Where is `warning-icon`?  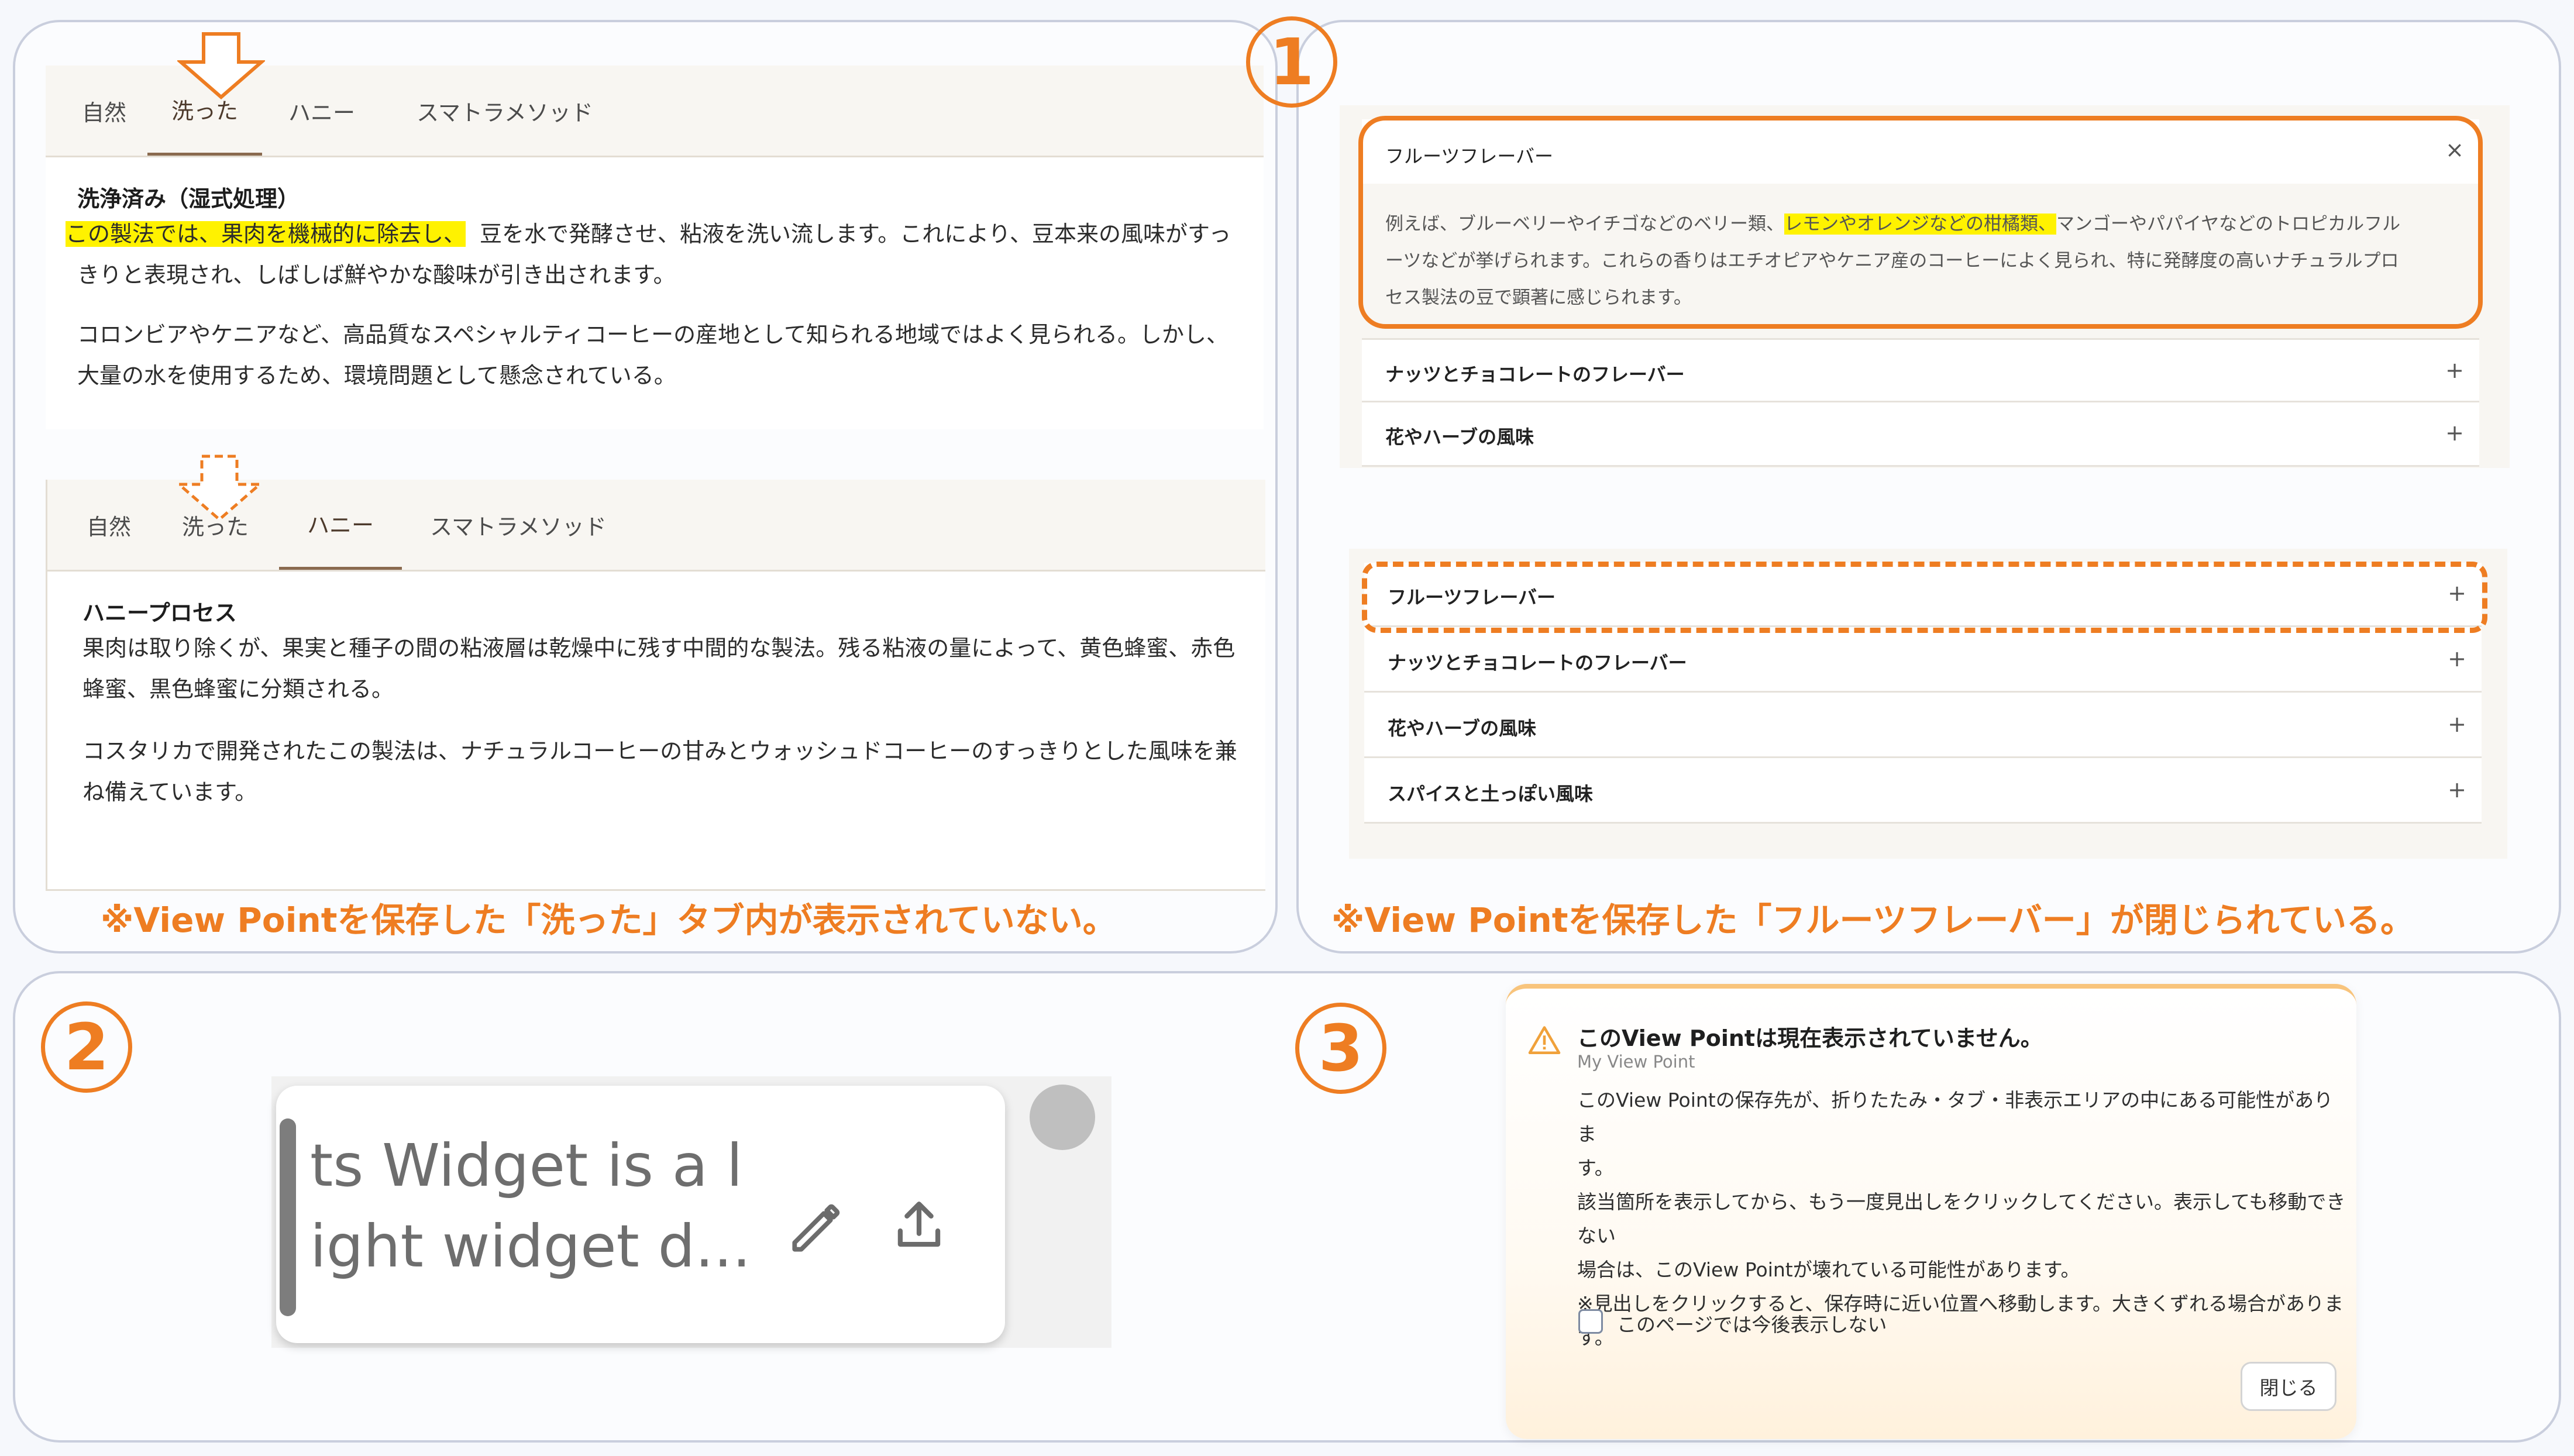
warning-icon is located at coordinates (1544, 1040).